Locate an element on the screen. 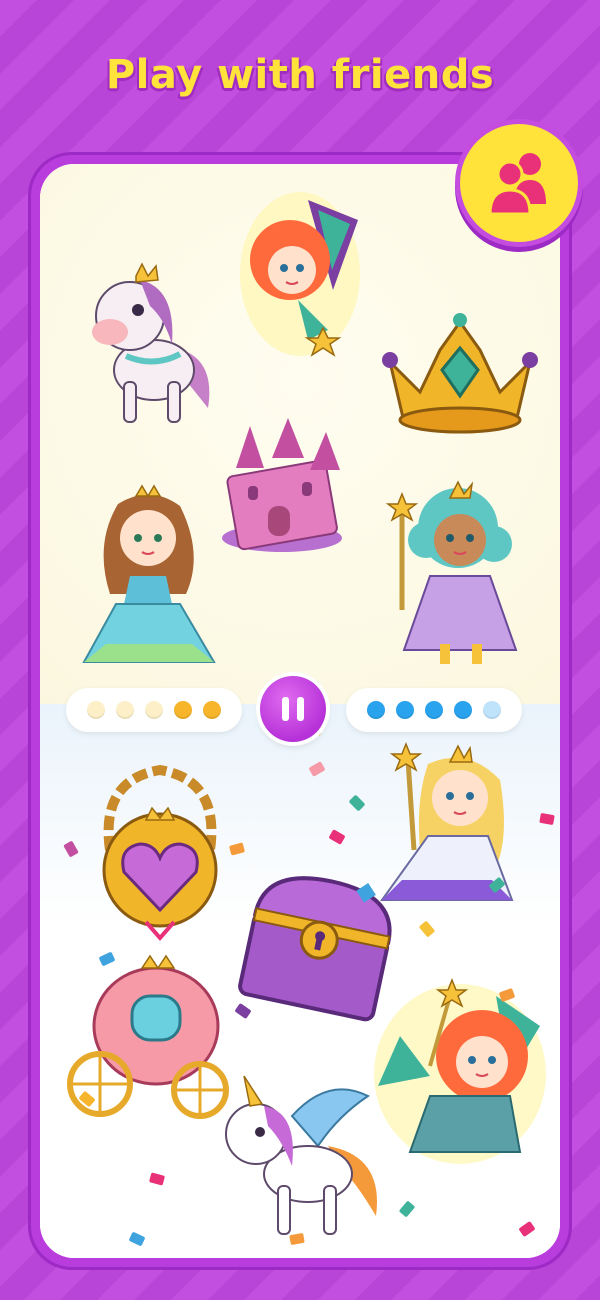  two-users-icon is located at coordinates (517, 184).